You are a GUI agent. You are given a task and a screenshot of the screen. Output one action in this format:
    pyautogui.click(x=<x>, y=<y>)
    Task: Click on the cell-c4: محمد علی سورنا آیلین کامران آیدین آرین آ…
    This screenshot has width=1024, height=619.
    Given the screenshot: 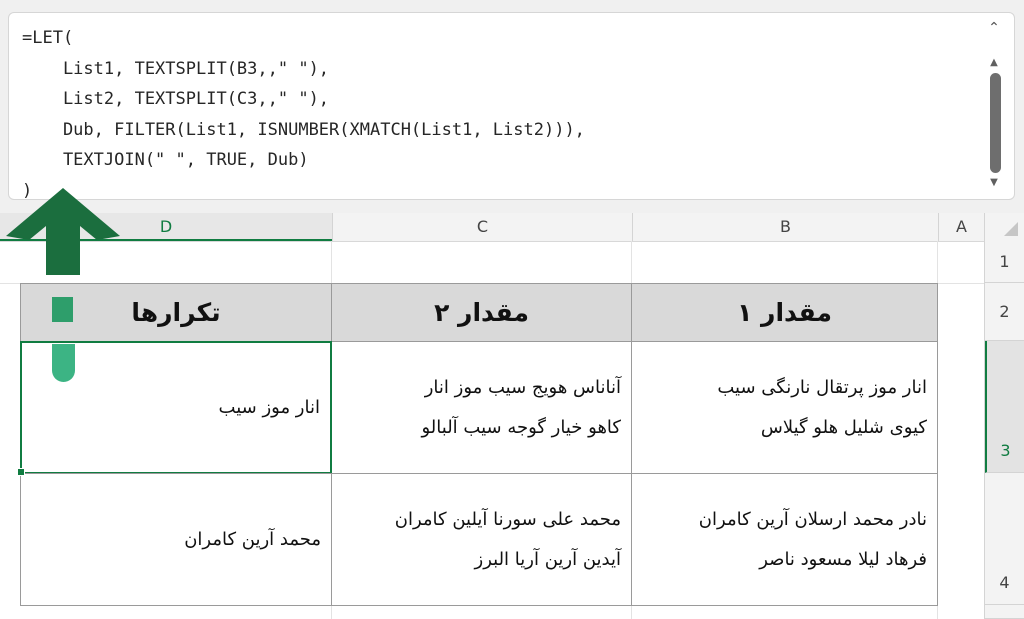 What is the action you would take?
    pyautogui.click(x=481, y=539)
    